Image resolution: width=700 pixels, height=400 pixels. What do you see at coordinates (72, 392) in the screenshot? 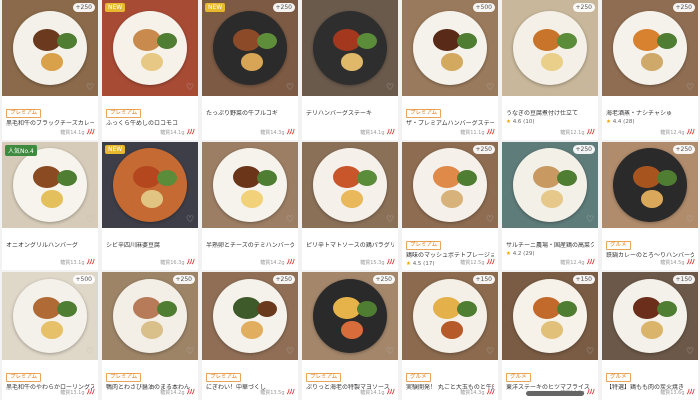
I see `carb-label: 糖質13.1g` at bounding box center [72, 392].